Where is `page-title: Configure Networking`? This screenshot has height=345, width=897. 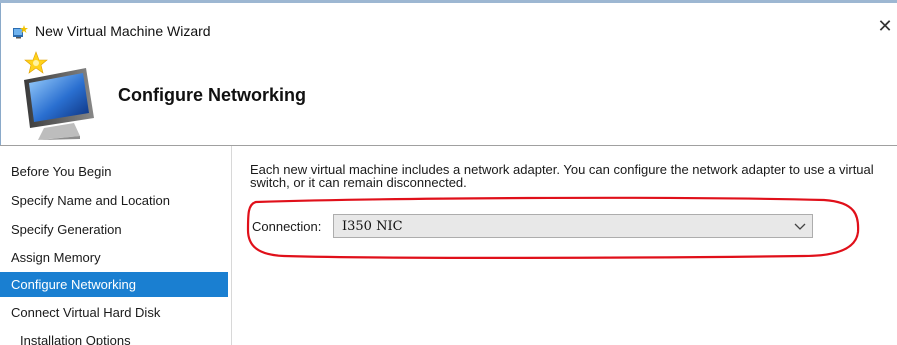 page-title: Configure Networking is located at coordinates (212, 95).